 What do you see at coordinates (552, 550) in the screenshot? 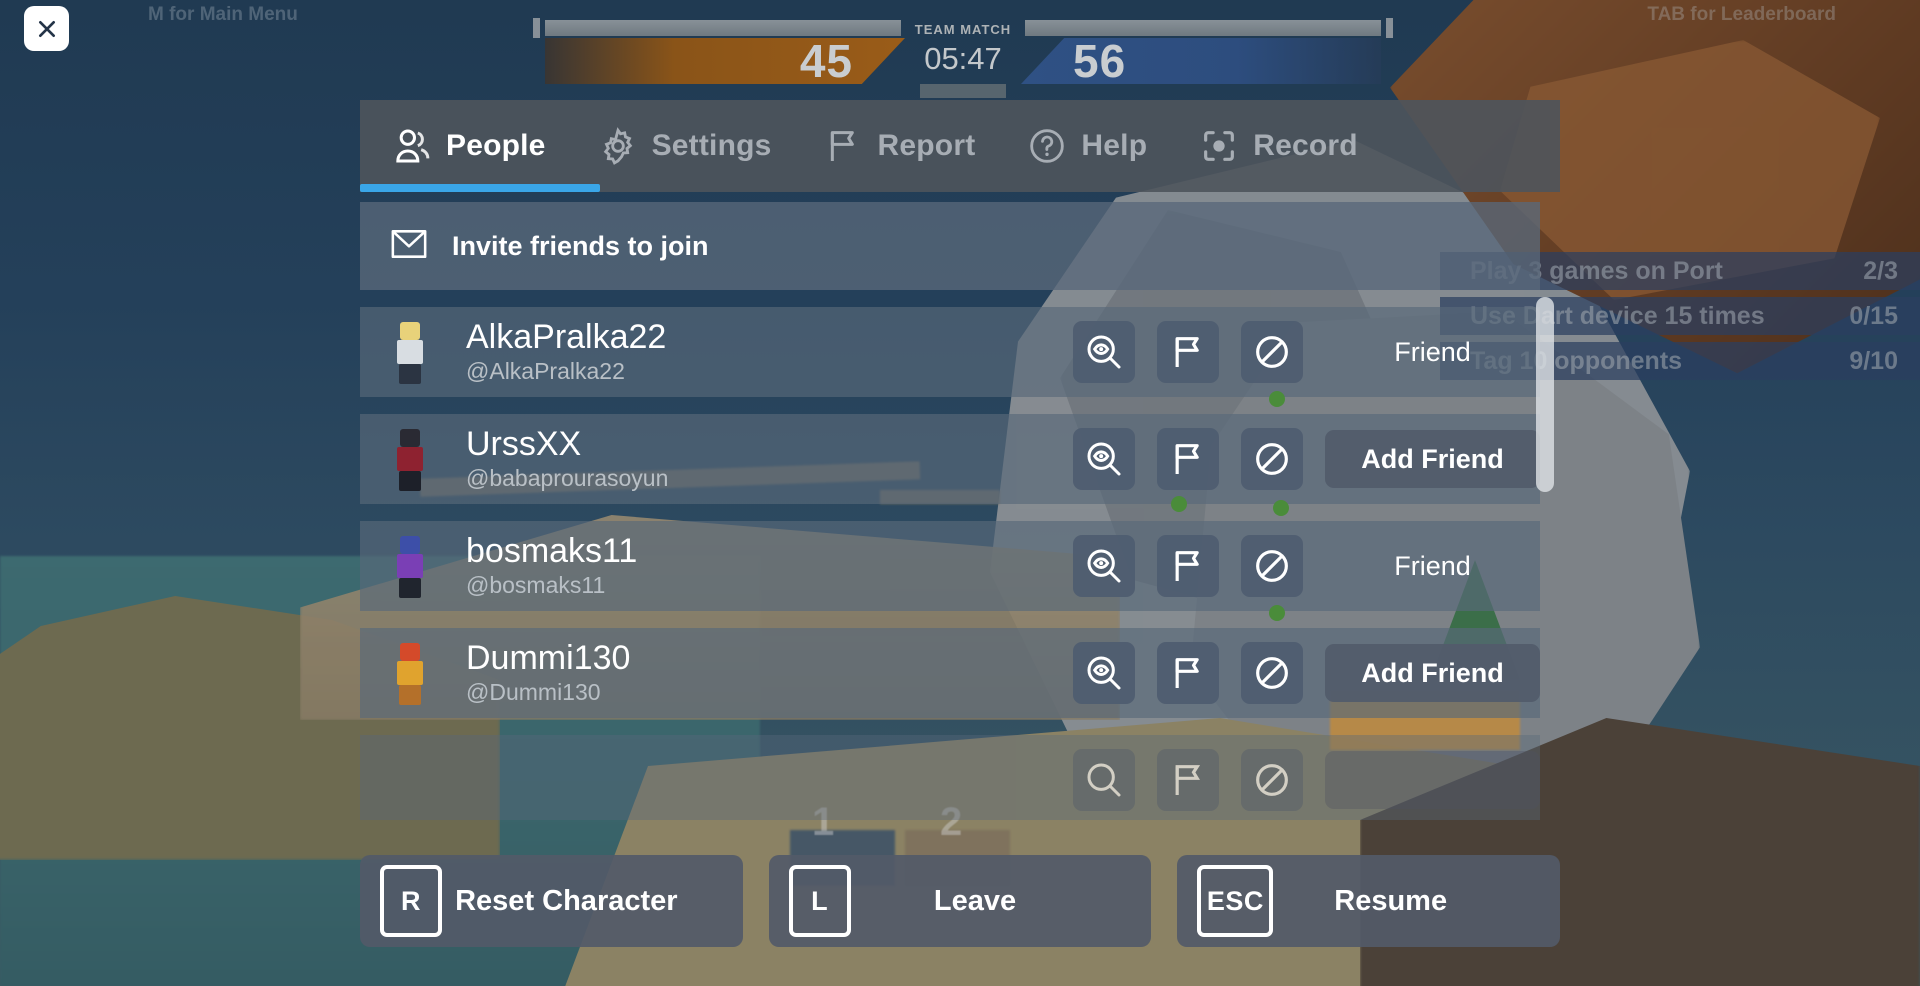
I see `player-display-name: bosmaks11` at bounding box center [552, 550].